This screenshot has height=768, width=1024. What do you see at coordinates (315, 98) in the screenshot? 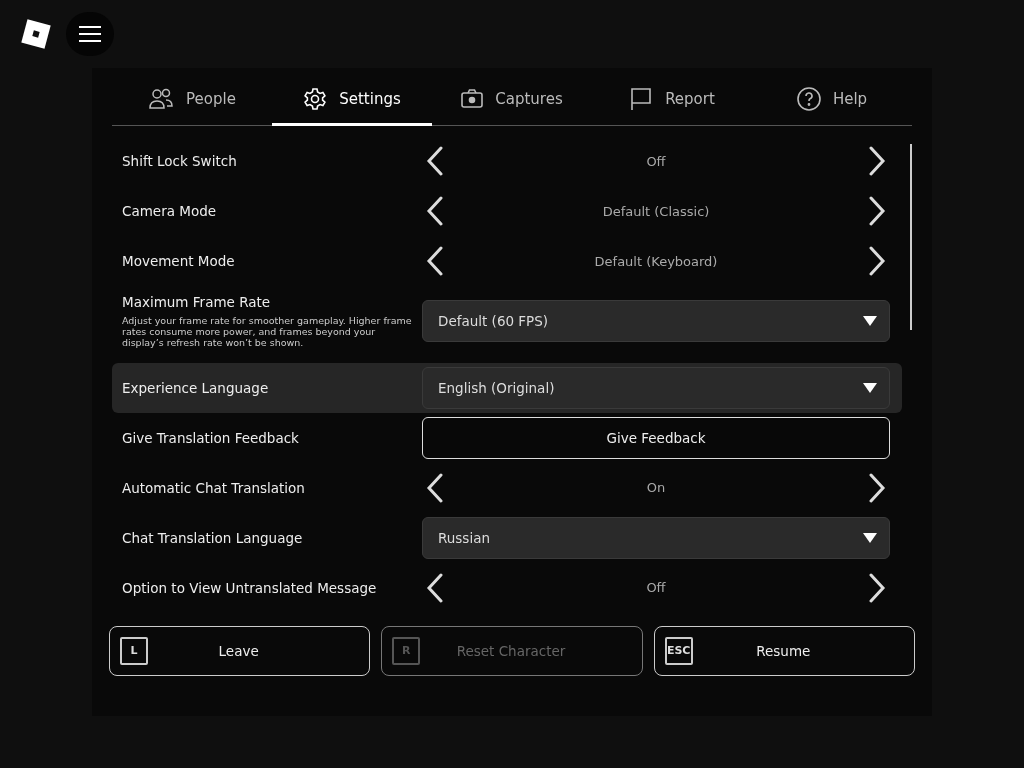
I see `settings-icon` at bounding box center [315, 98].